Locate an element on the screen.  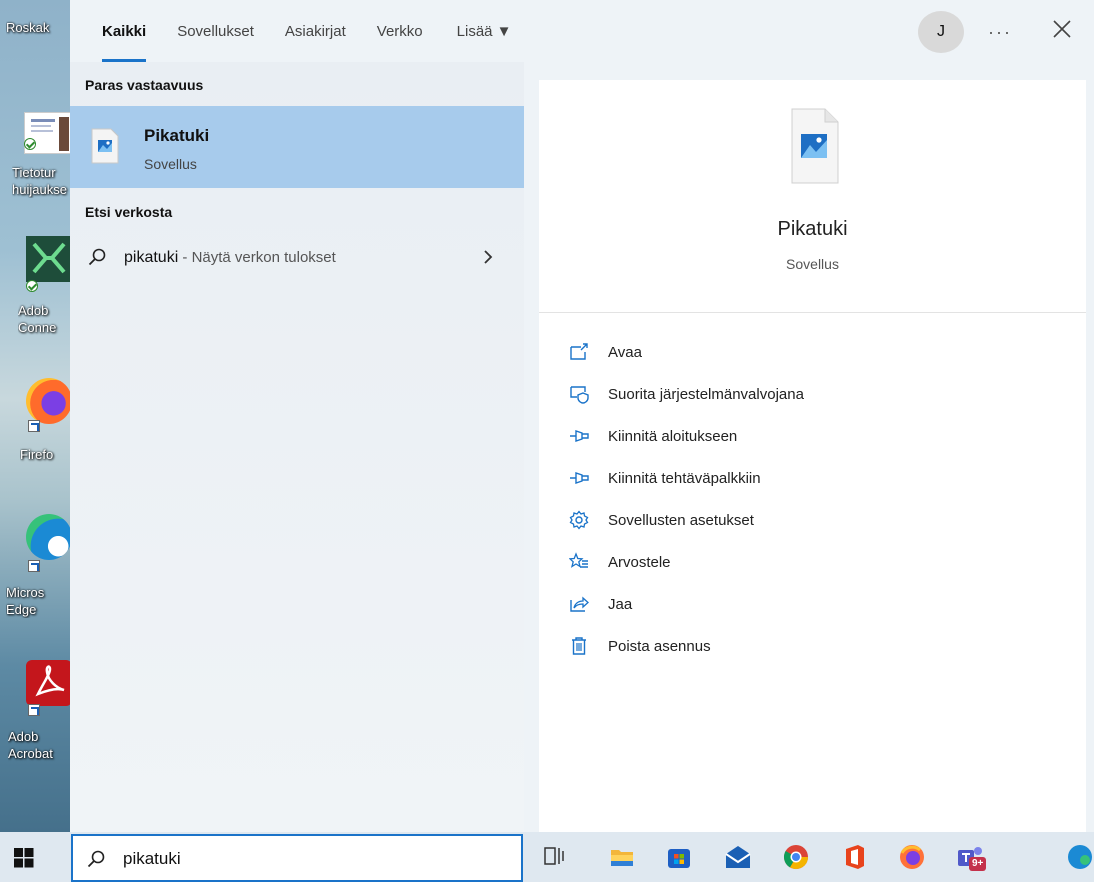
desktop-icon-label: Tietotur huijaukse is located at coordinates (39, 181).